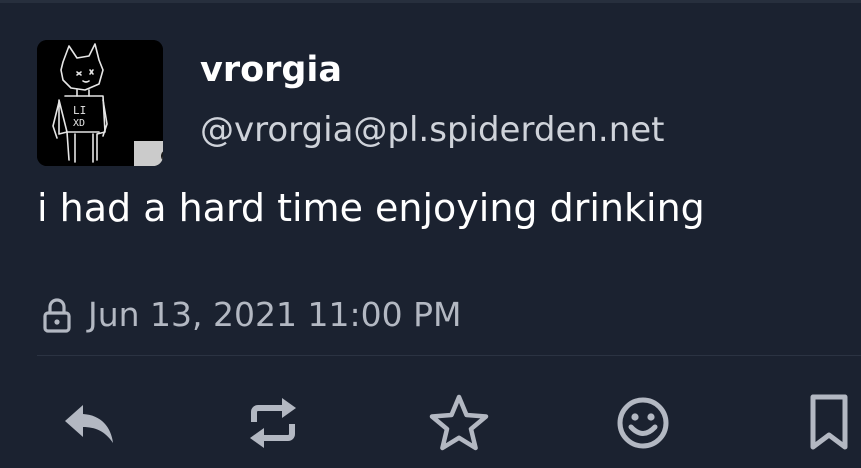 The height and width of the screenshot is (468, 861). I want to click on svg-text: XD, so click(79, 123).